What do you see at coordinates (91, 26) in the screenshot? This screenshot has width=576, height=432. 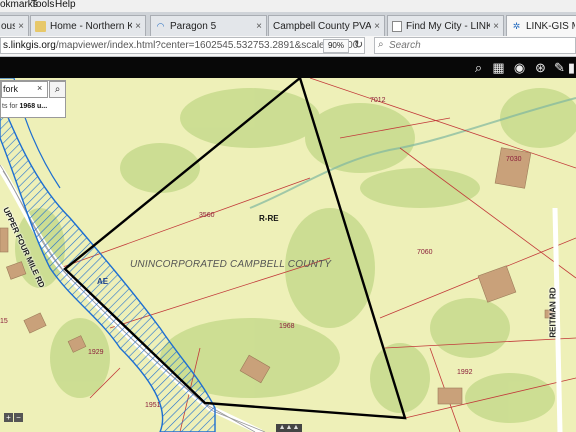 I see `tab-label: Home - Northern Kentucky` at bounding box center [91, 26].